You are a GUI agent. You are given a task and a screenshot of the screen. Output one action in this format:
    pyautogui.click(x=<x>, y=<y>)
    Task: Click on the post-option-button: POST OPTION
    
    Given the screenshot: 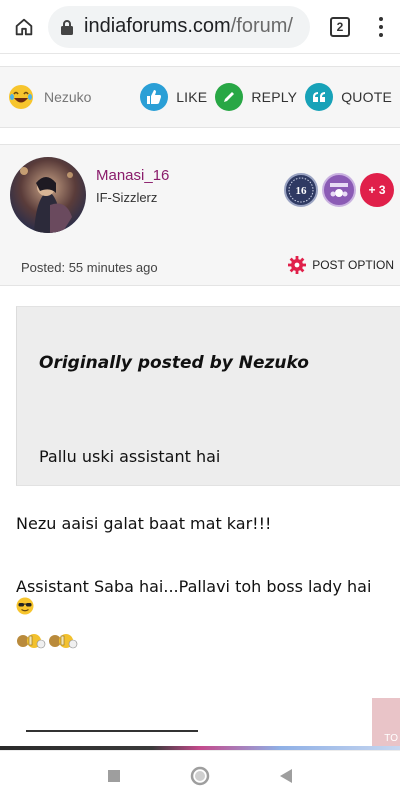 What is the action you would take?
    pyautogui.click(x=341, y=265)
    